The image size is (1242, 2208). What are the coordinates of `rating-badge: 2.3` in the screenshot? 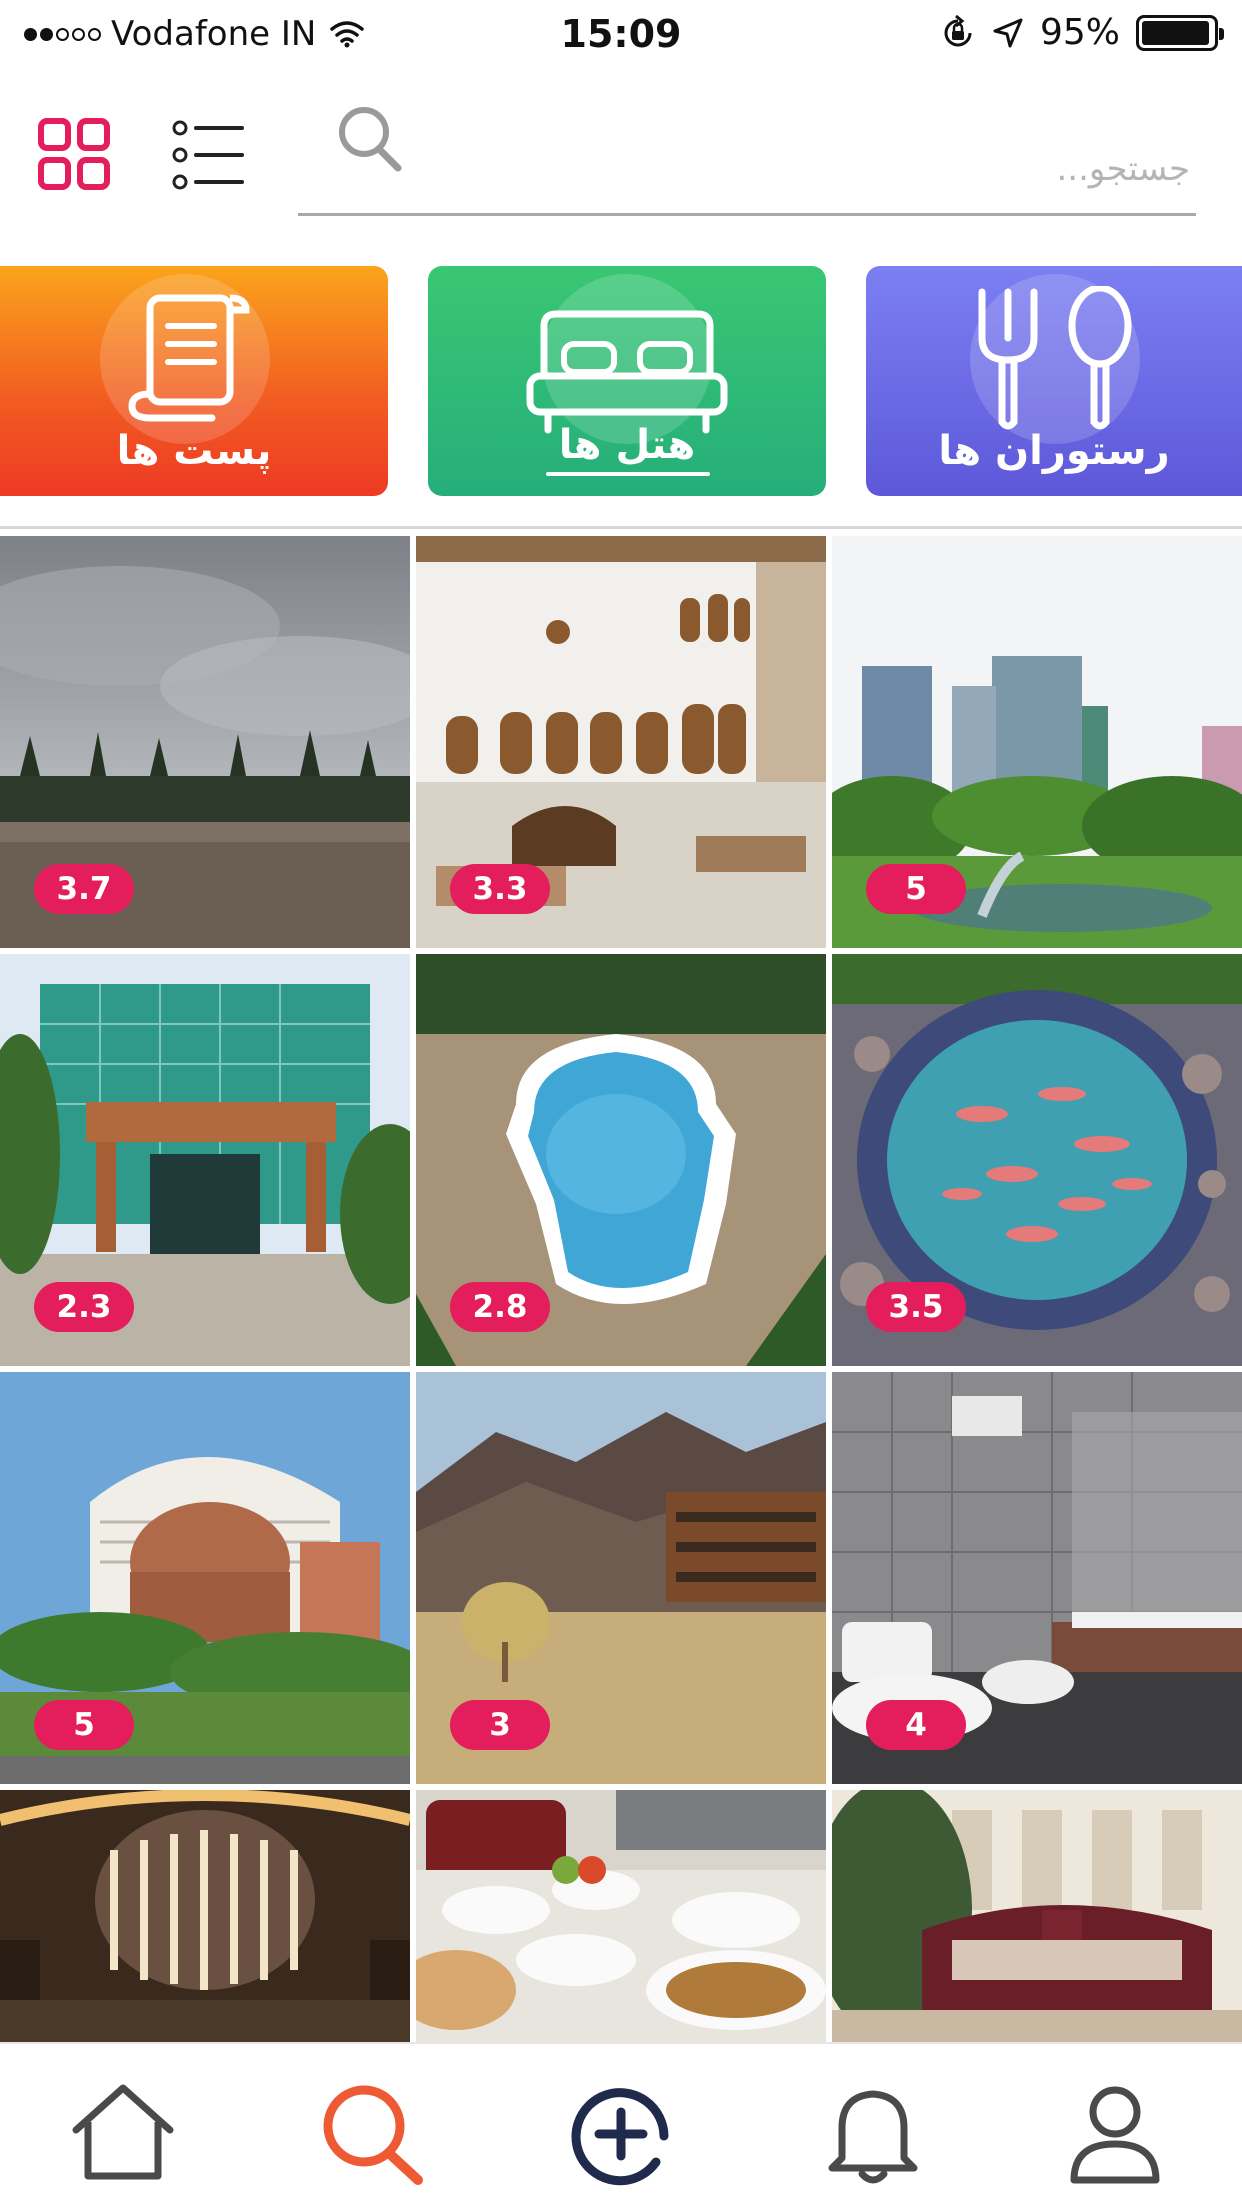 It's located at (84, 1307).